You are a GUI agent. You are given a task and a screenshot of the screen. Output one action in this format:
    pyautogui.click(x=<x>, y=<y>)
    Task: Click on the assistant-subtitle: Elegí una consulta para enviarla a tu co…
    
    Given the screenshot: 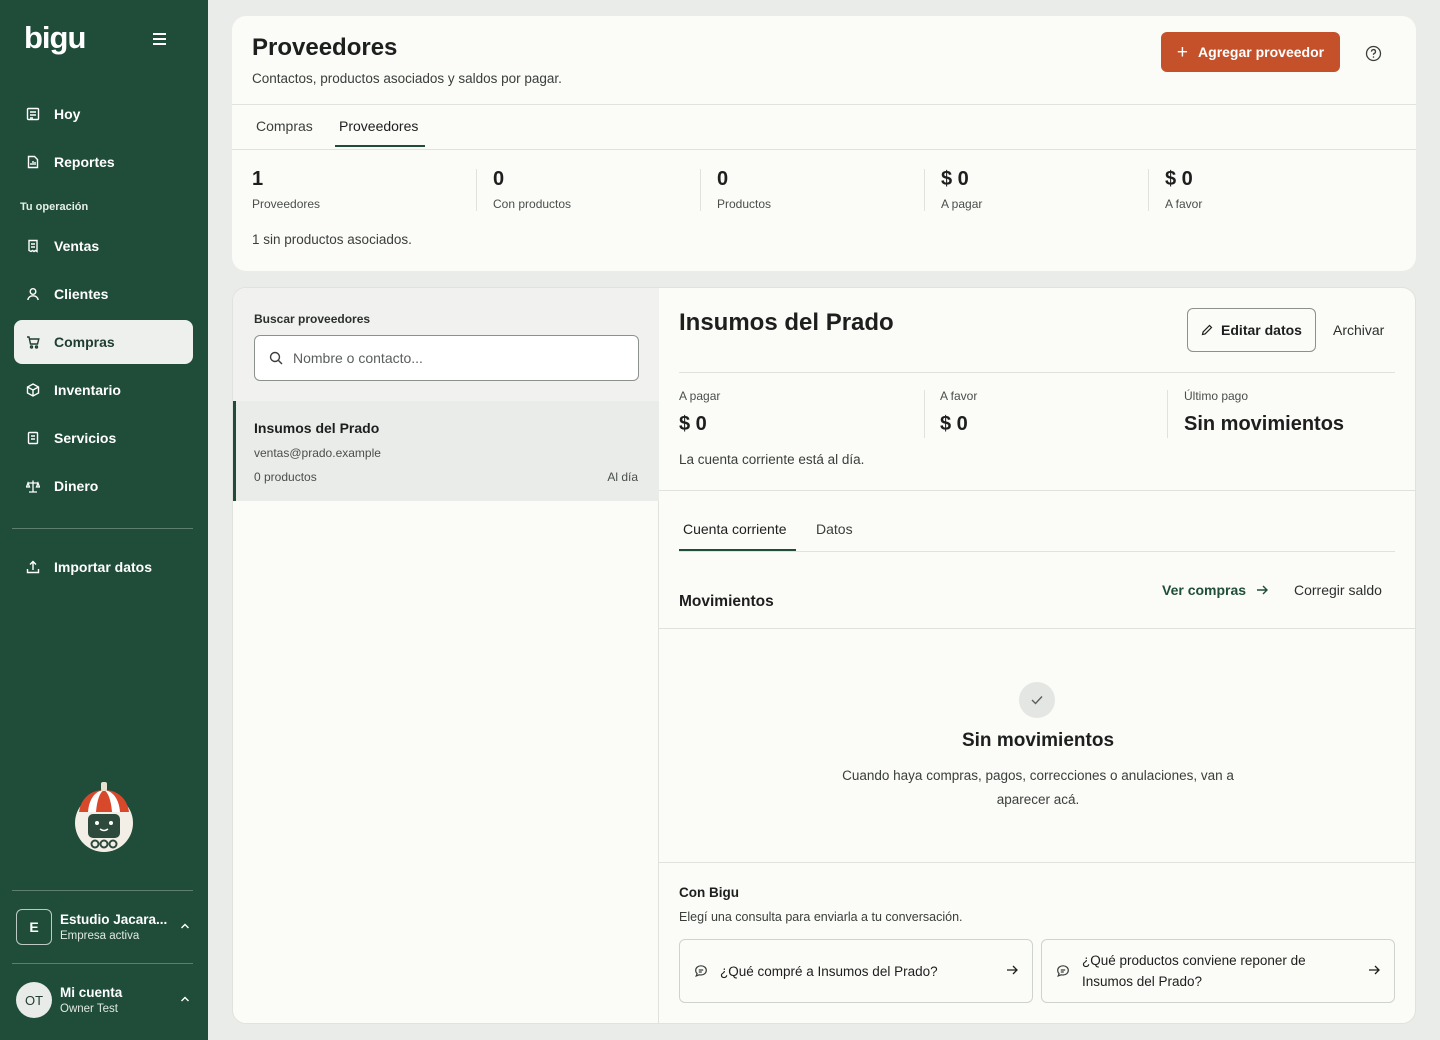 What is the action you would take?
    pyautogui.click(x=821, y=917)
    